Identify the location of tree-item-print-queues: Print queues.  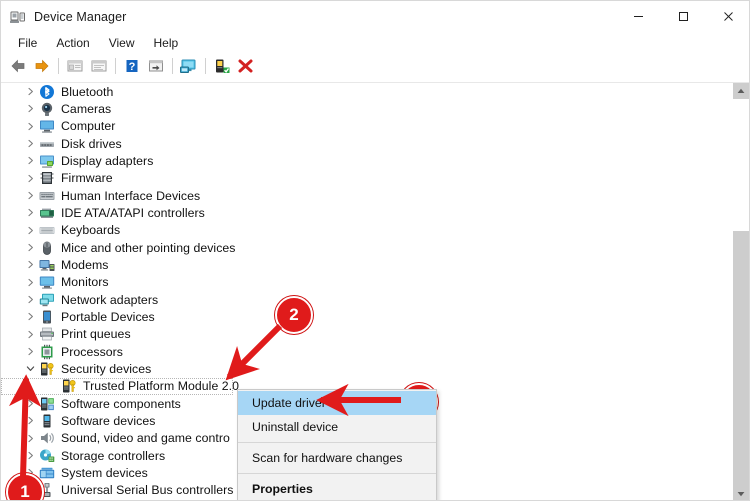
(359, 334).